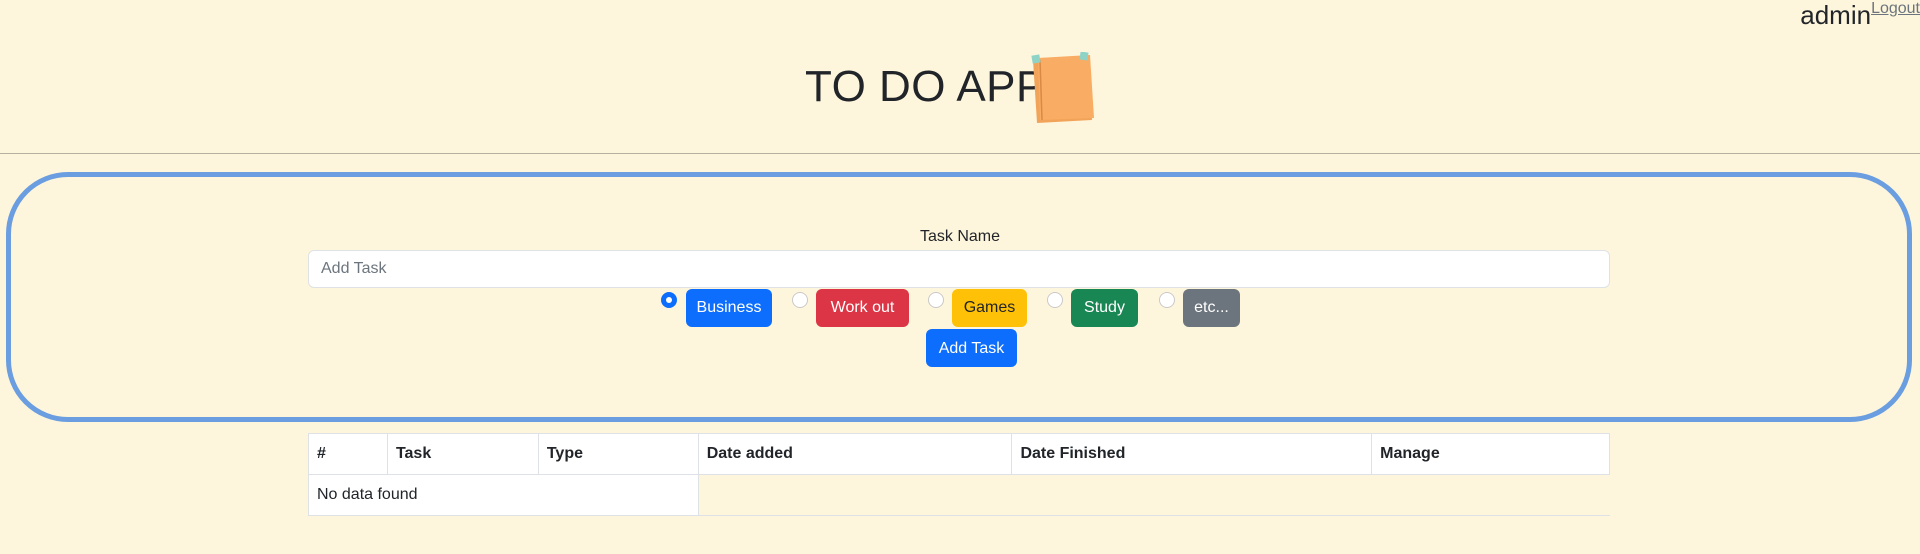 The height and width of the screenshot is (554, 1920). What do you see at coordinates (669, 300) in the screenshot?
I see `radio-business` at bounding box center [669, 300].